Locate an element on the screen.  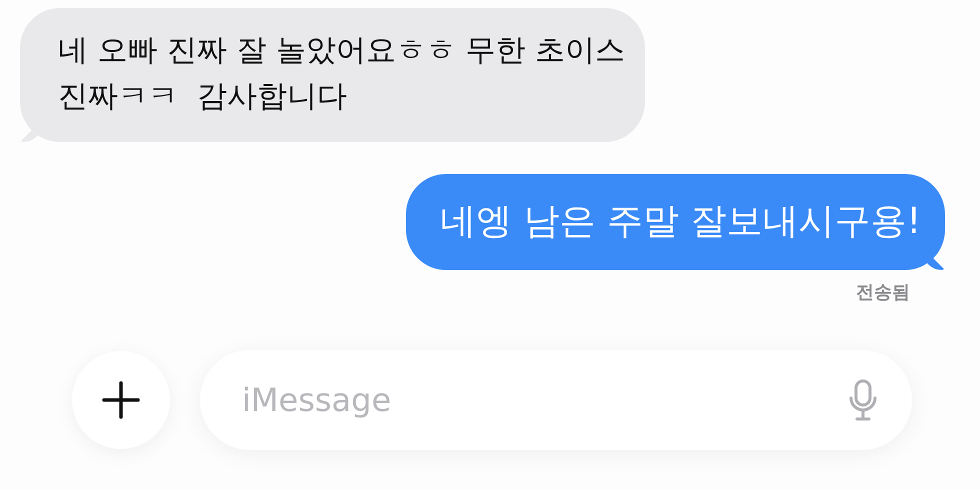
message-input-field: iMessage is located at coordinates (544, 400).